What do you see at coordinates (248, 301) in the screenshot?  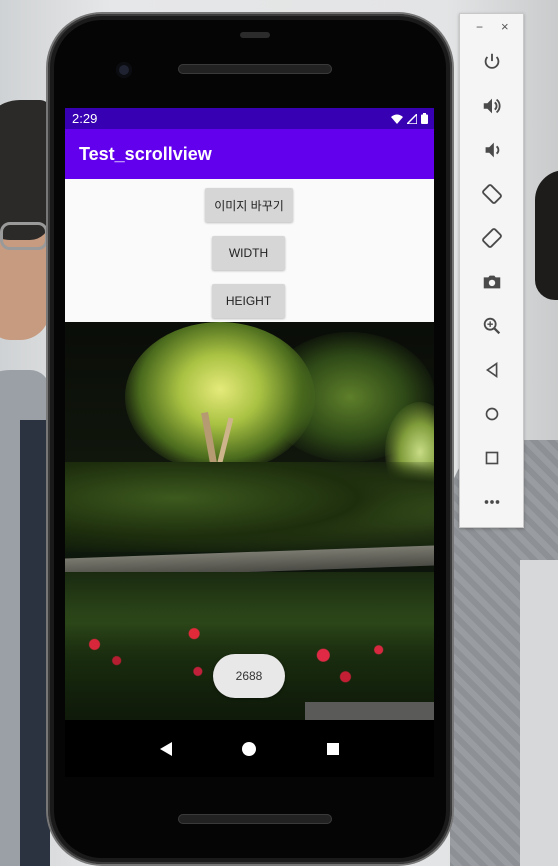 I see `height-button: HEIGHT` at bounding box center [248, 301].